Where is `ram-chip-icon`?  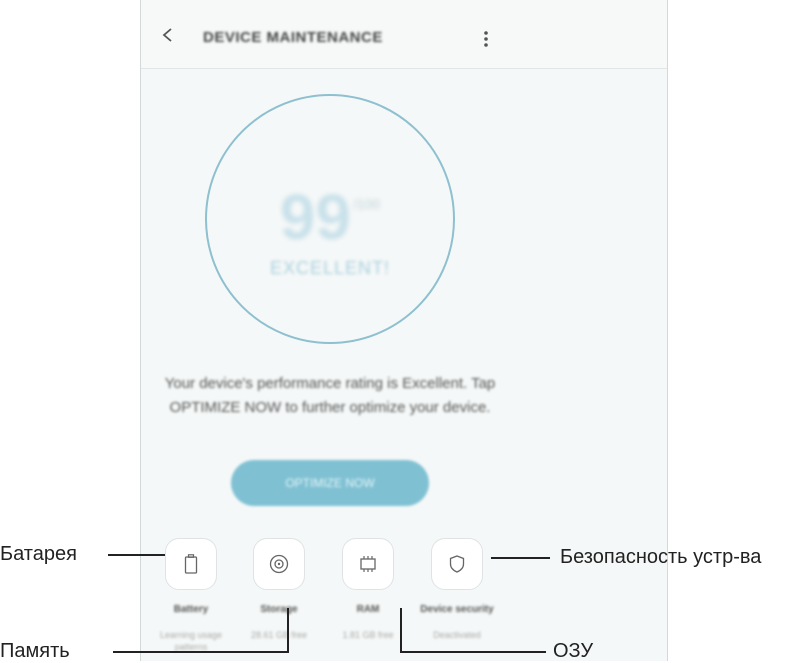 ram-chip-icon is located at coordinates (368, 564).